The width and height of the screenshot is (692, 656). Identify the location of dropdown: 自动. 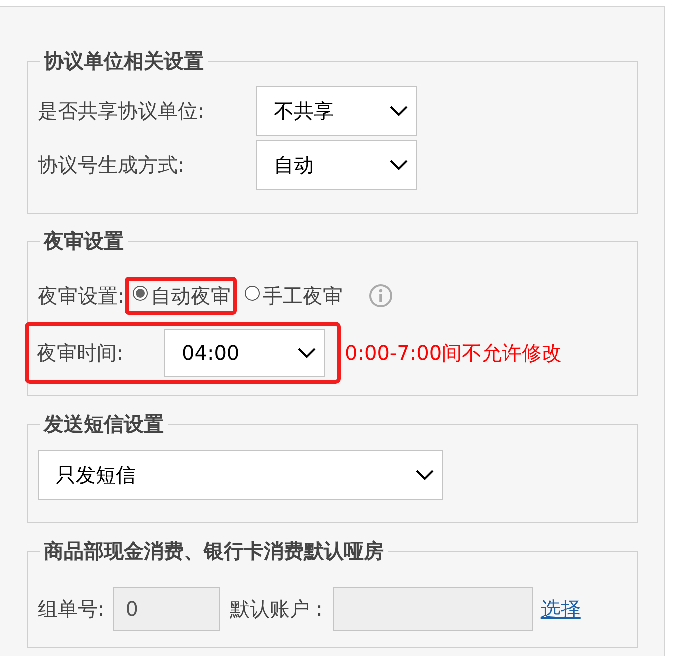
(336, 165).